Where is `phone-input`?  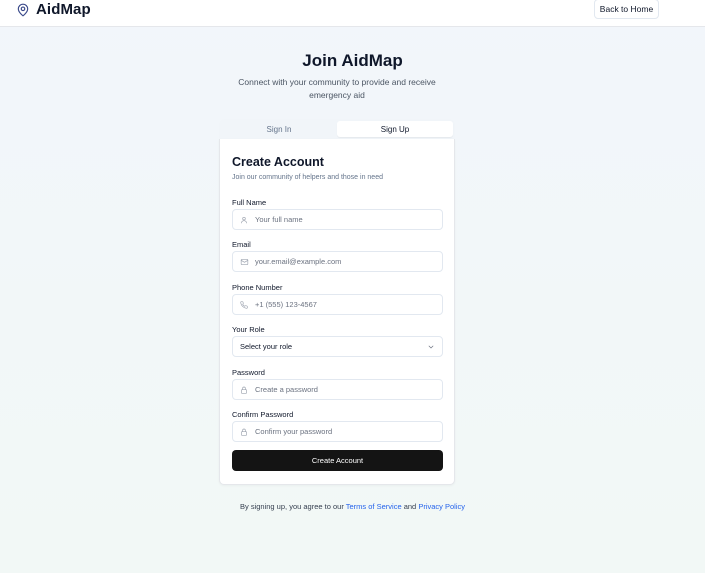 phone-input is located at coordinates (345, 304).